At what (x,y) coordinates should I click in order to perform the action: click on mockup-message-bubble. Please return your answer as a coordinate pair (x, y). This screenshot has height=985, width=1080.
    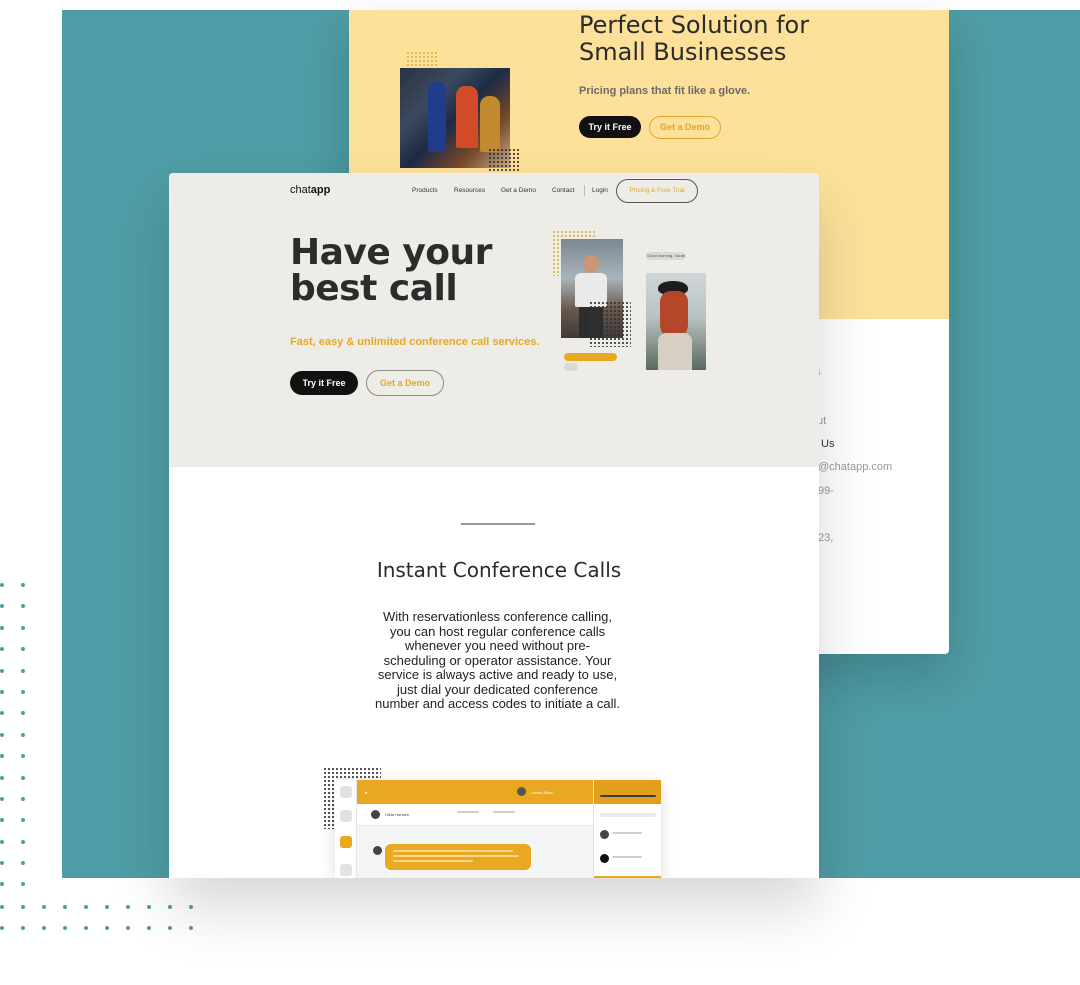
    Looking at the image, I should click on (458, 857).